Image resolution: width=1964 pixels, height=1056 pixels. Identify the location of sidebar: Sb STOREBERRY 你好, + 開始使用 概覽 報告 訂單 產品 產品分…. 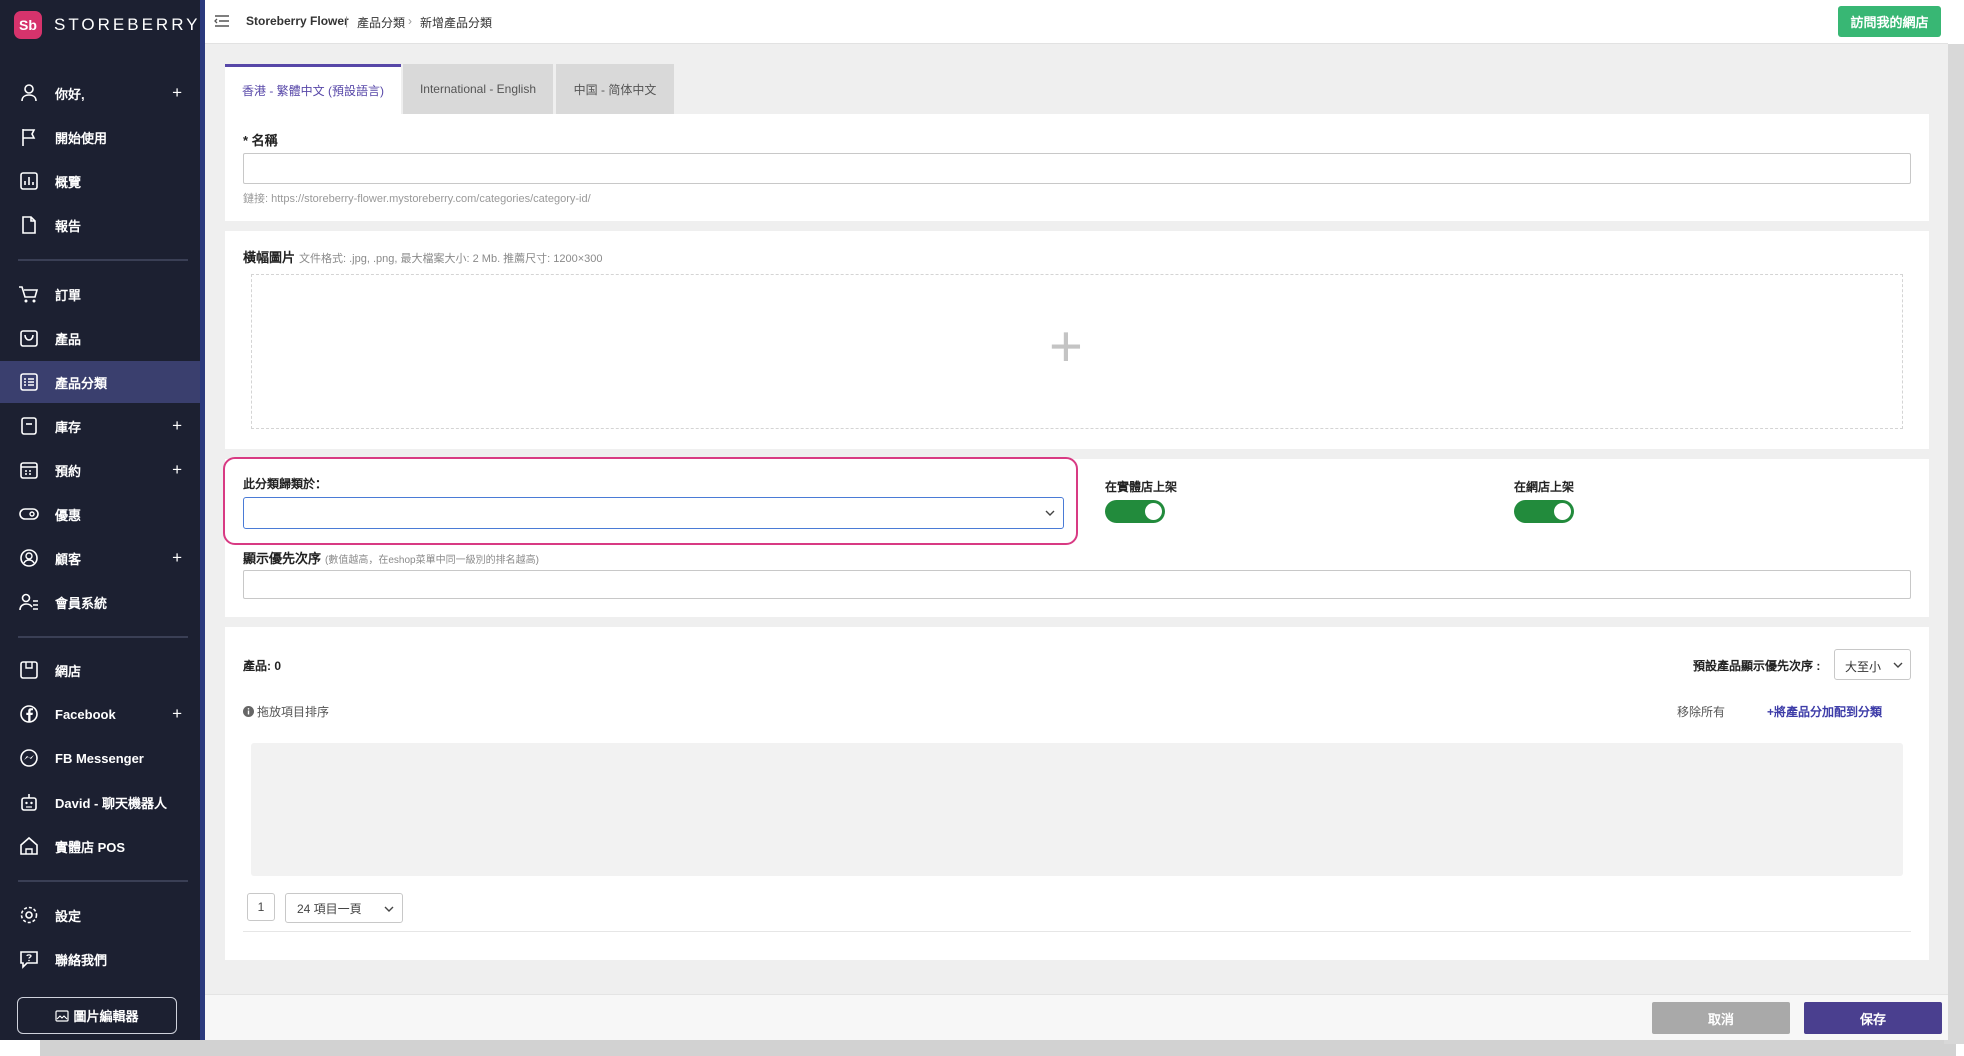
(102, 520).